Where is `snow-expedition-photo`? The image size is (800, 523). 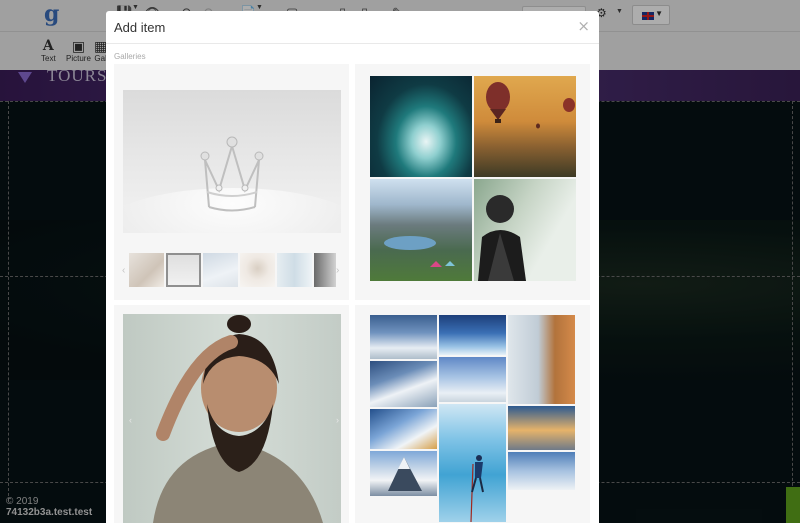
snow-expedition-photo is located at coordinates (403, 429).